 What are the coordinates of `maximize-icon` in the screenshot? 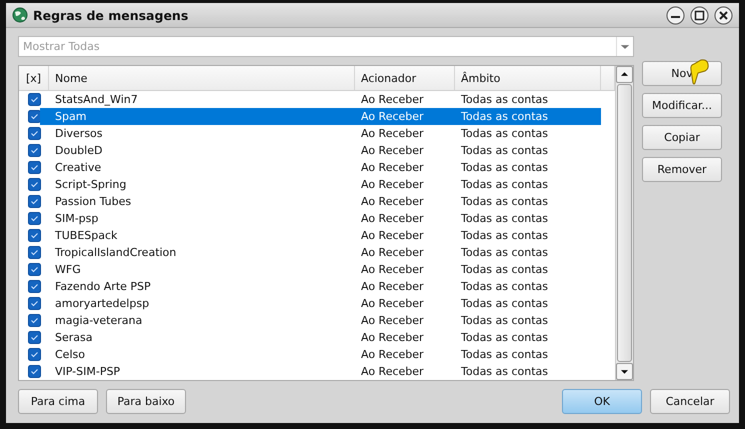 It's located at (699, 15).